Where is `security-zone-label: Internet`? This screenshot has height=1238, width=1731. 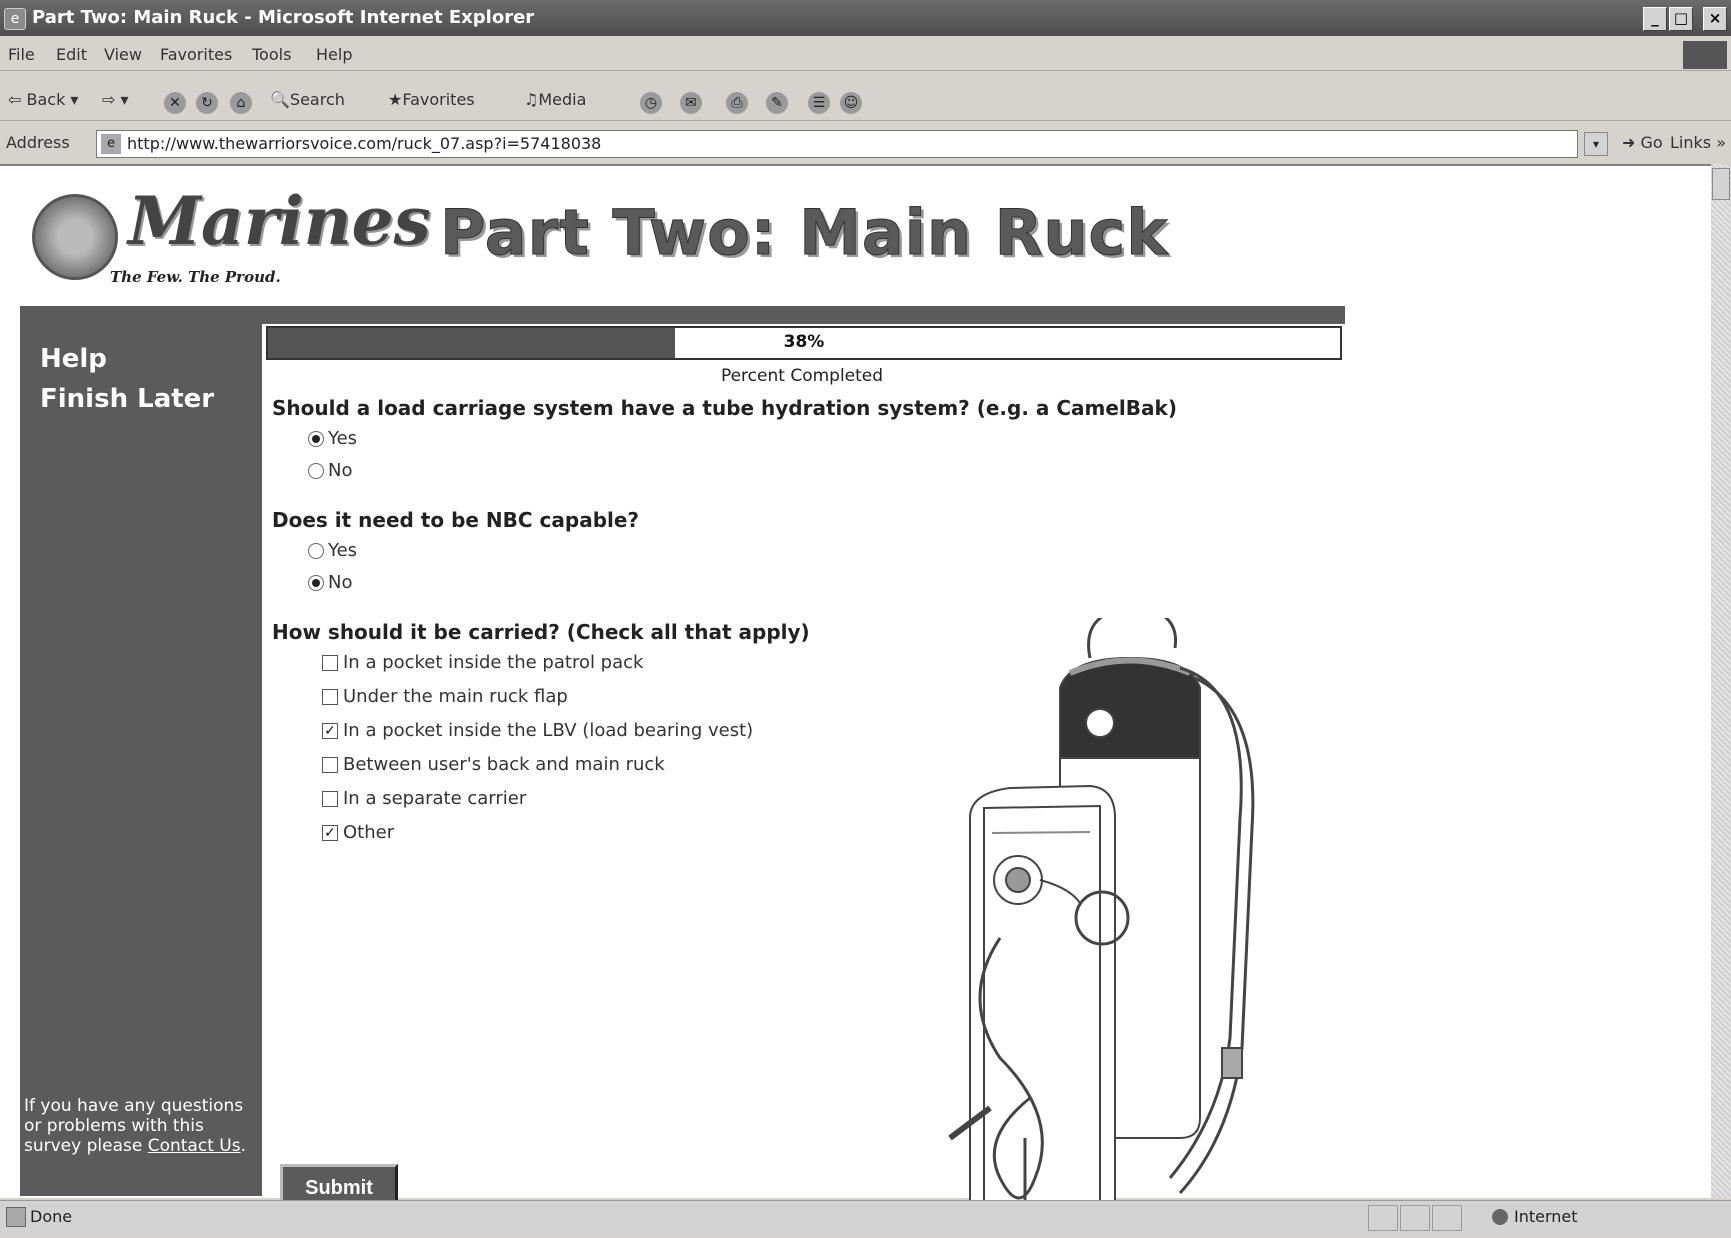 security-zone-label: Internet is located at coordinates (1546, 1216).